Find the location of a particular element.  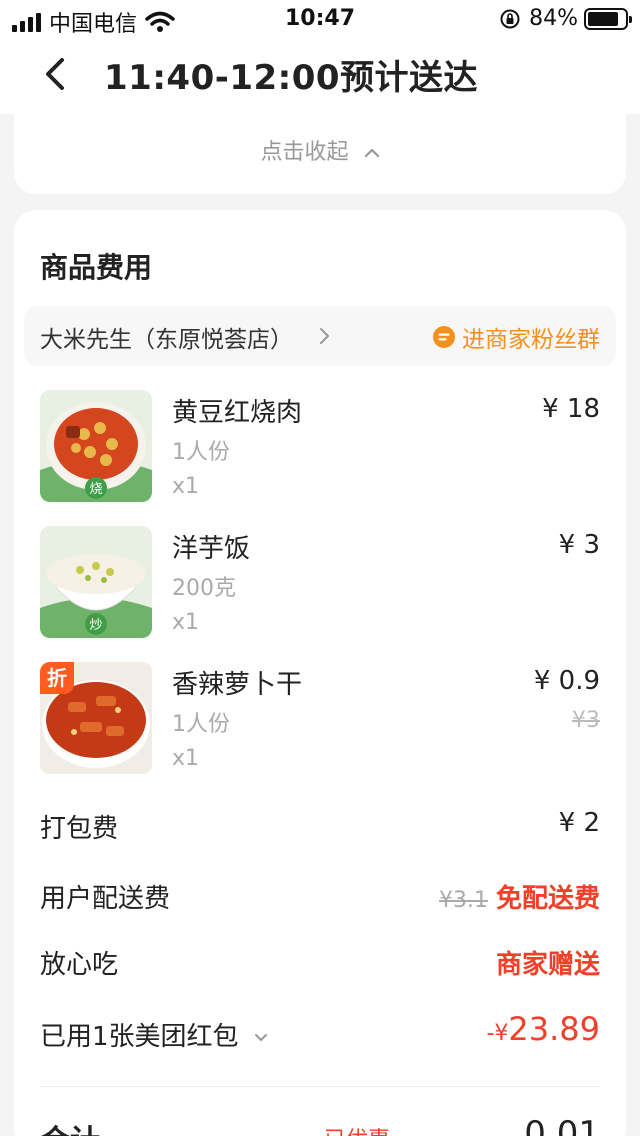

item-name: 黄豆红烧肉 is located at coordinates (237, 413).